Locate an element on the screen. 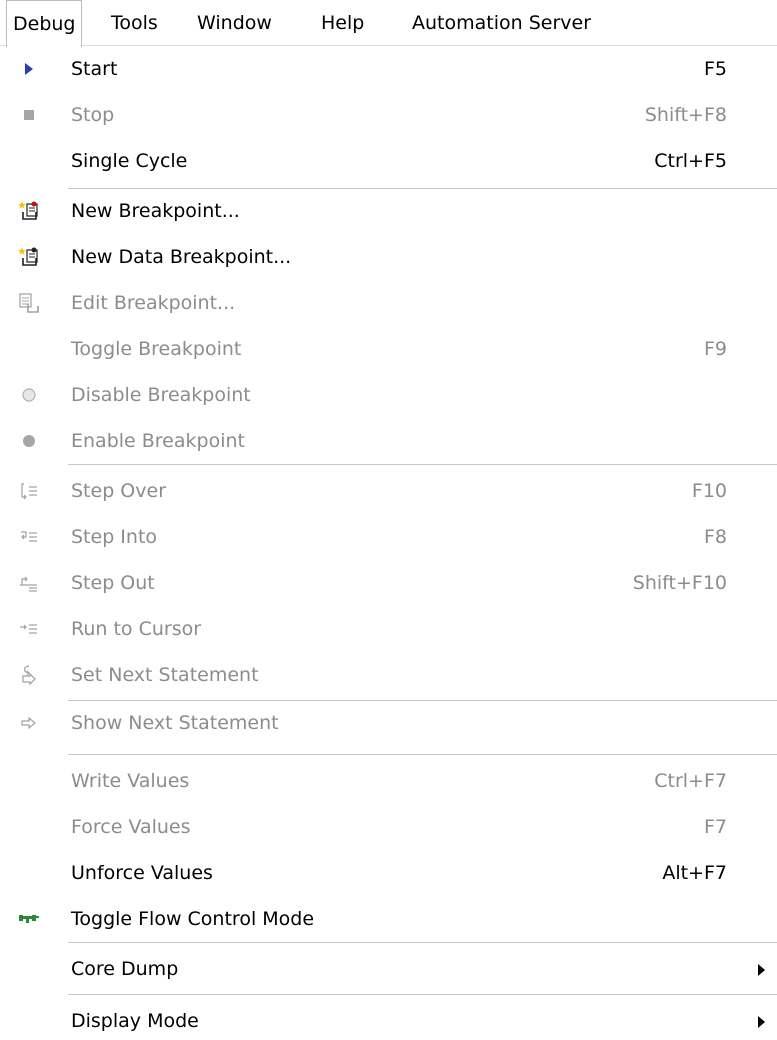 The image size is (777, 1040). menu-item-enable-breakpoint: Enable Breakpoint is located at coordinates (388, 441).